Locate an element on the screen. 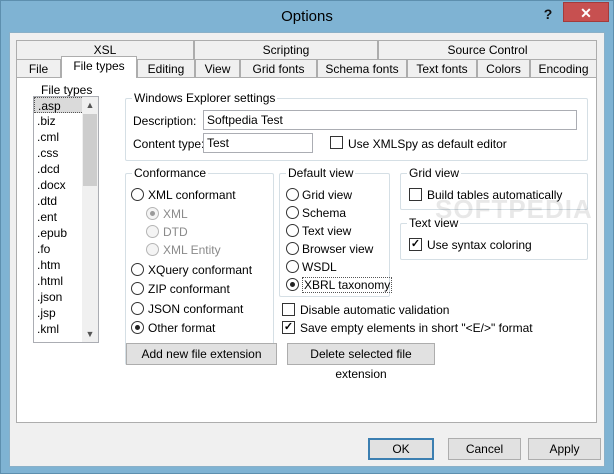 Image resolution: width=614 pixels, height=474 pixels. help-icon: ? is located at coordinates (548, 14).